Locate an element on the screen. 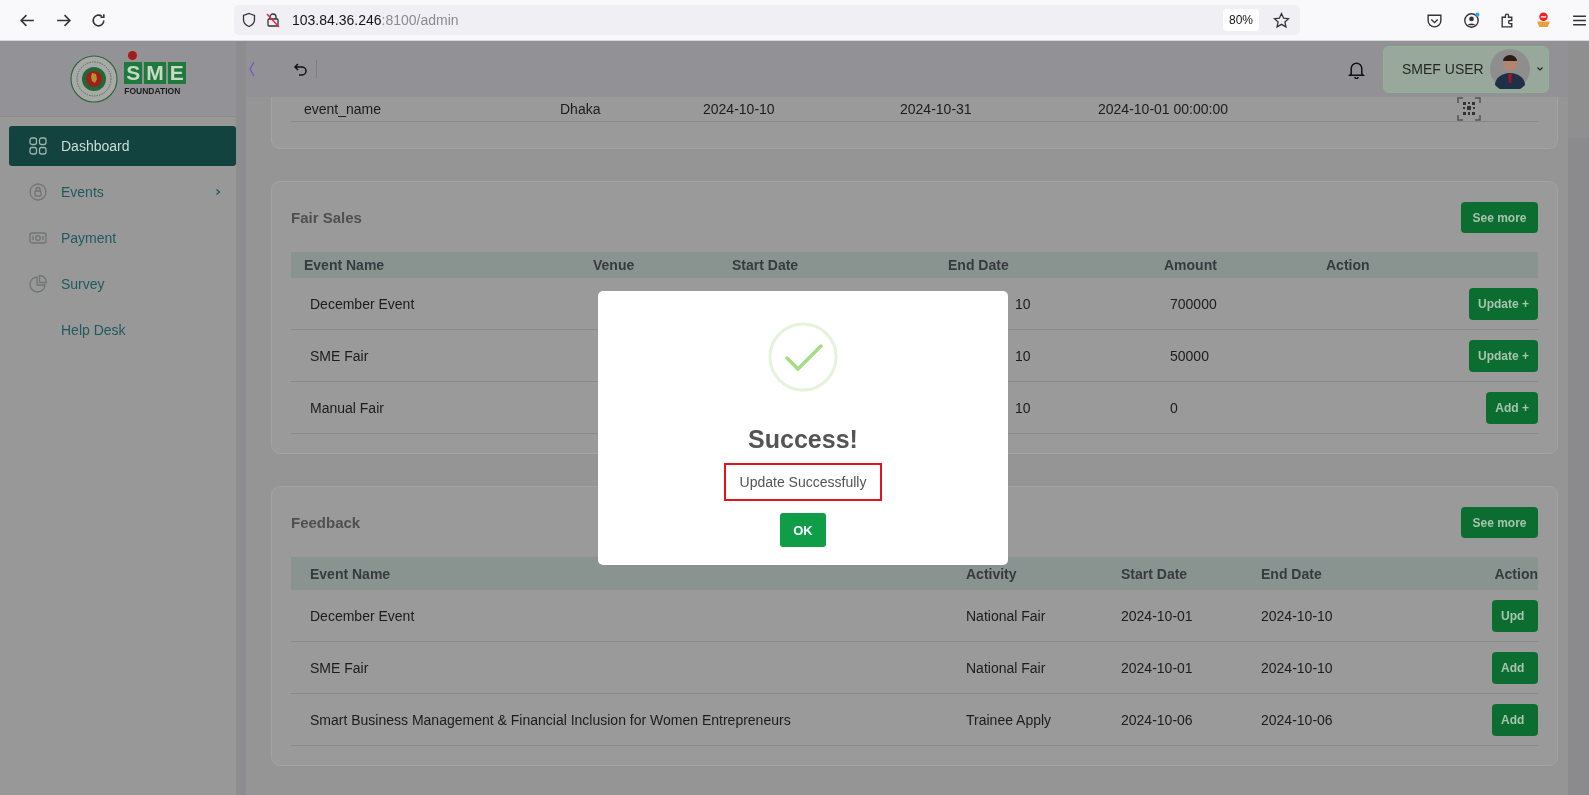 The height and width of the screenshot is (795, 1589). user-menu: SMEF USER is located at coordinates (1466, 69).